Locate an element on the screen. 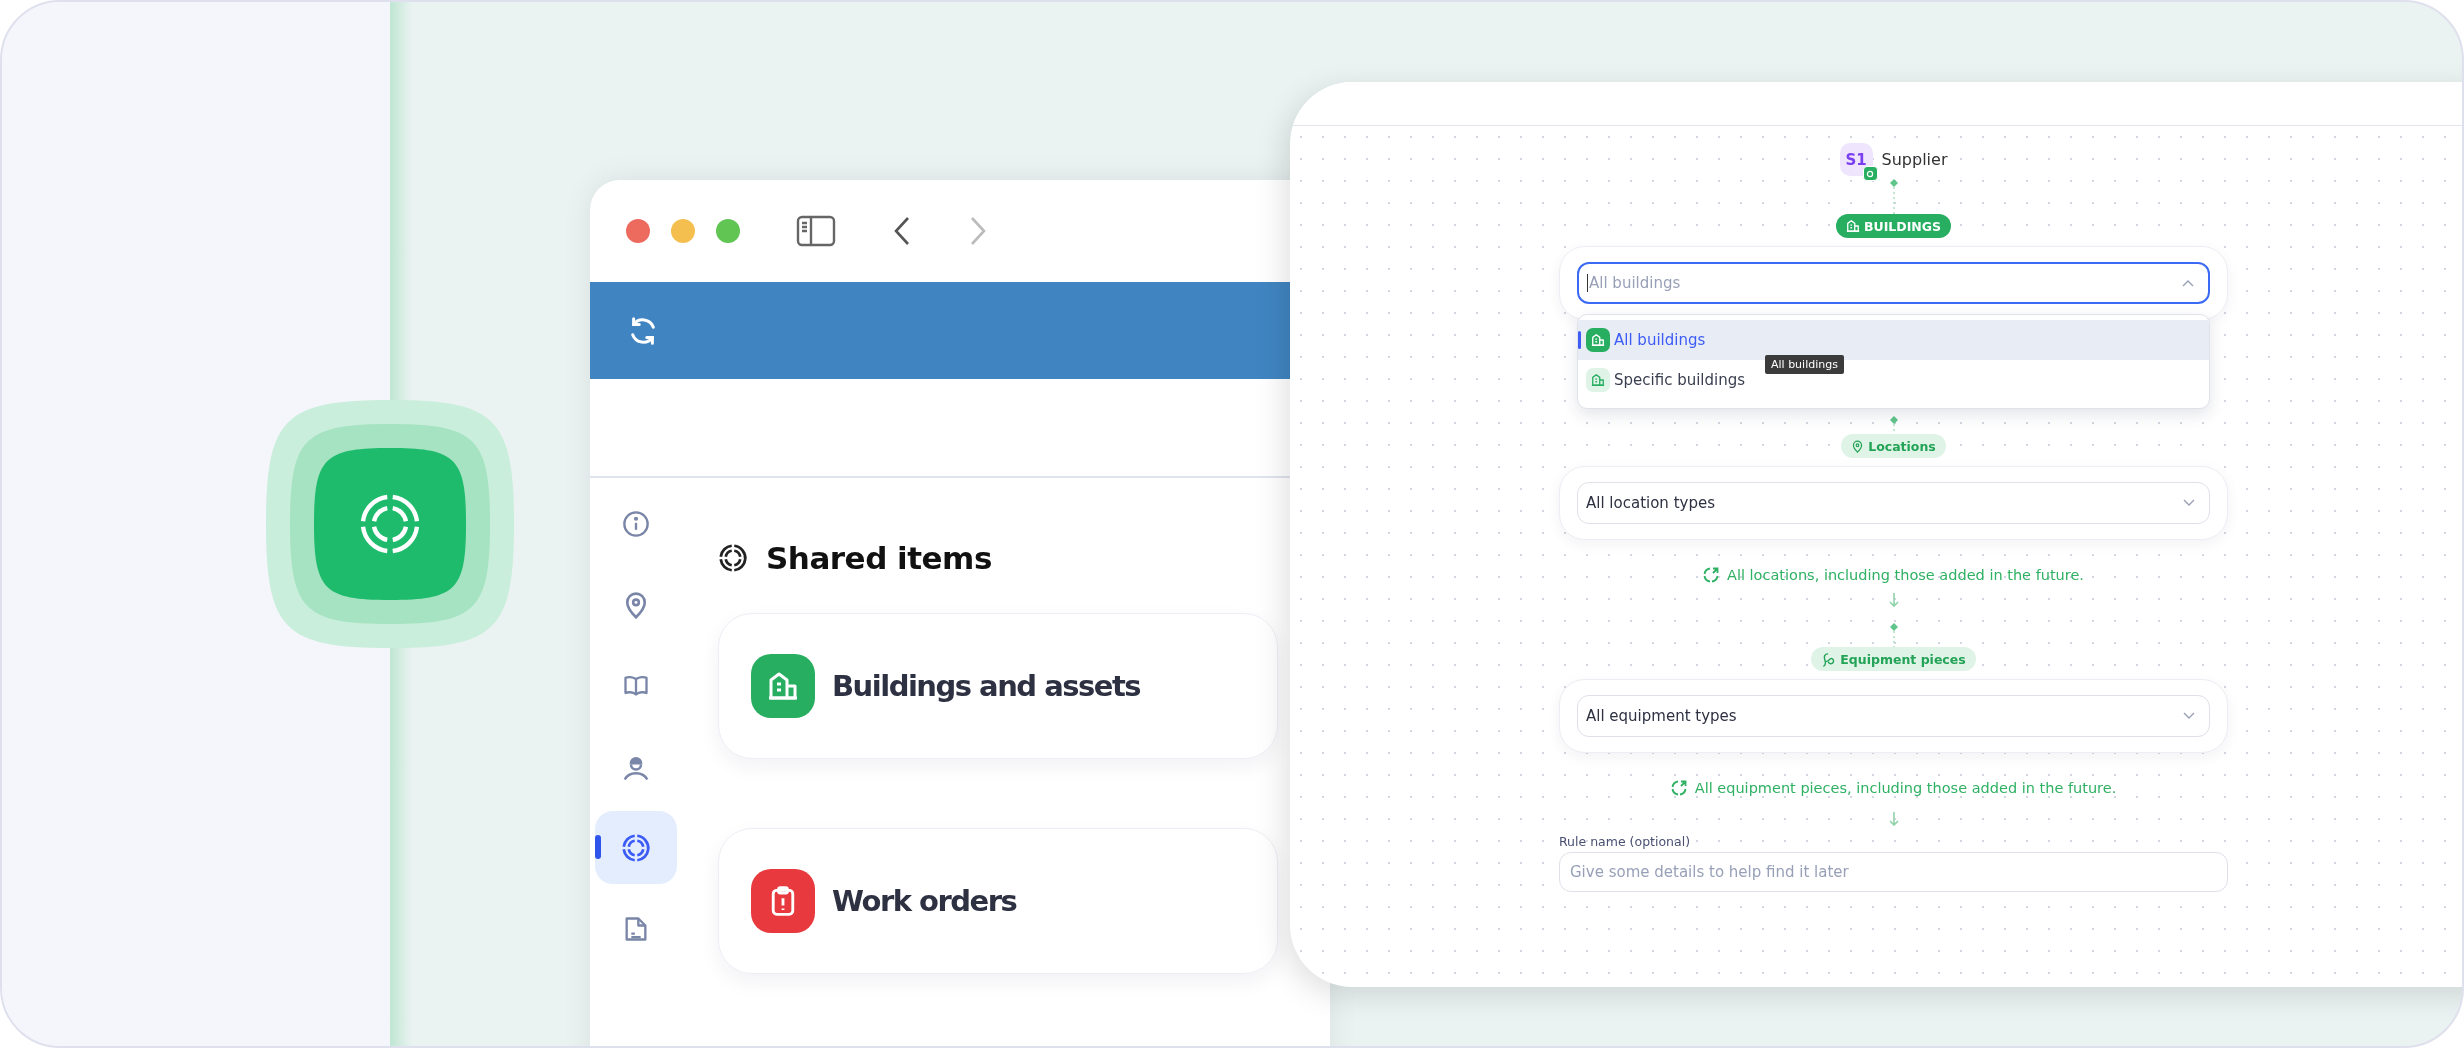  location-pin-icon is located at coordinates (1858, 446).